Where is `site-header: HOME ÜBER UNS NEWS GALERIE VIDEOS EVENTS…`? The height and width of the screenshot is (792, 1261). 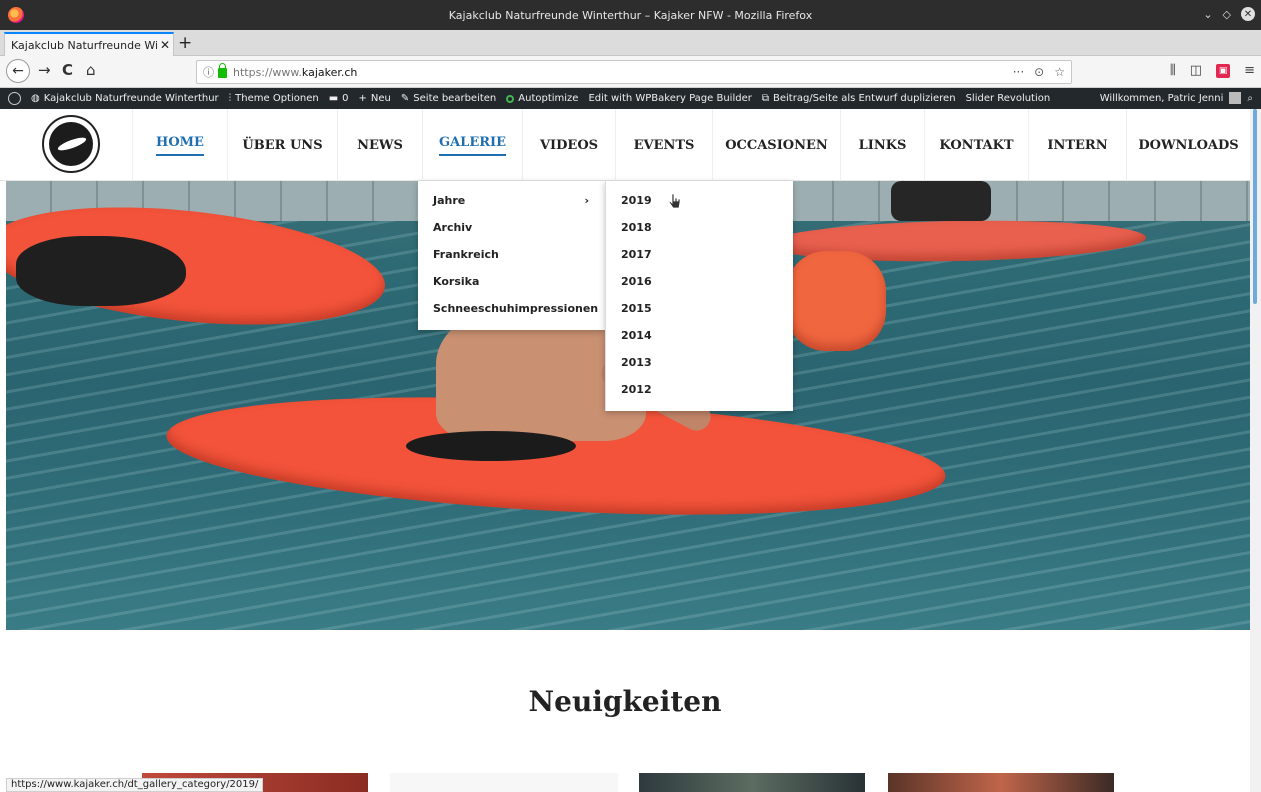
site-header: HOME ÜBER UNS NEWS GALERIE VIDEOS EVENTS… is located at coordinates (625, 145).